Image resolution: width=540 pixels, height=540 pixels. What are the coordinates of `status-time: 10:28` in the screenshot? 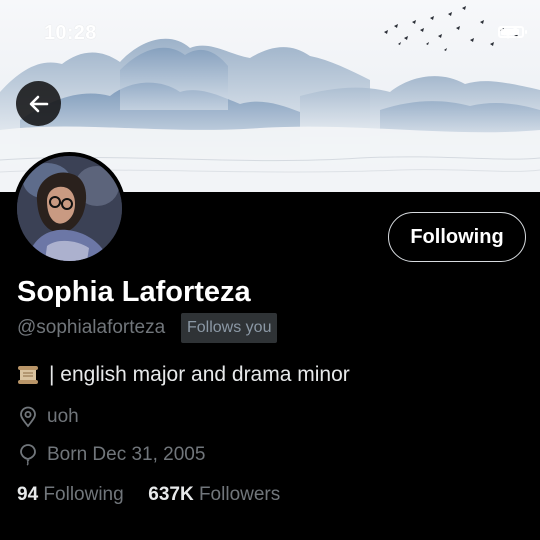 It's located at (70, 33).